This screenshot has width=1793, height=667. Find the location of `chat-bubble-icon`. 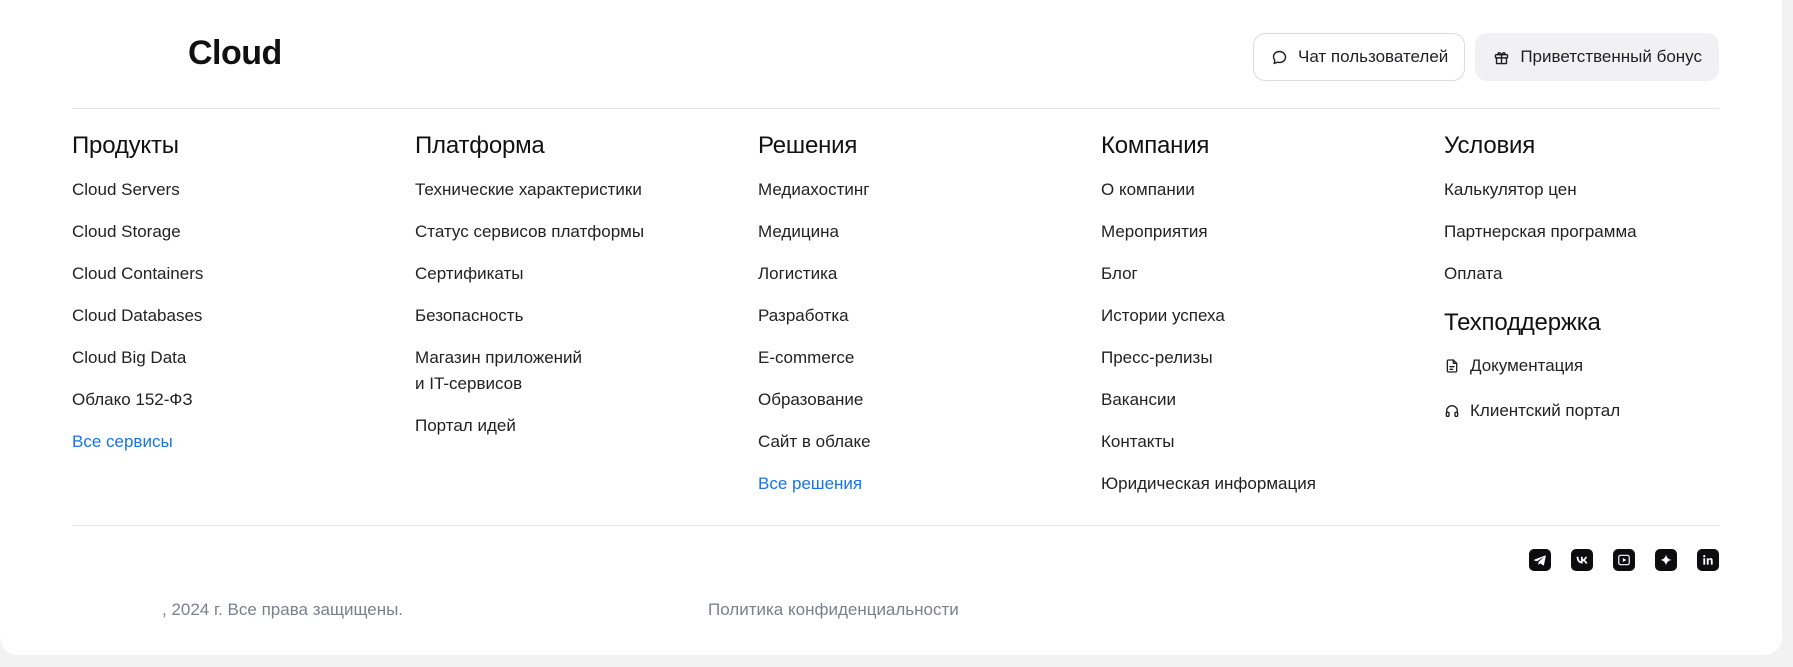

chat-bubble-icon is located at coordinates (1279, 57).